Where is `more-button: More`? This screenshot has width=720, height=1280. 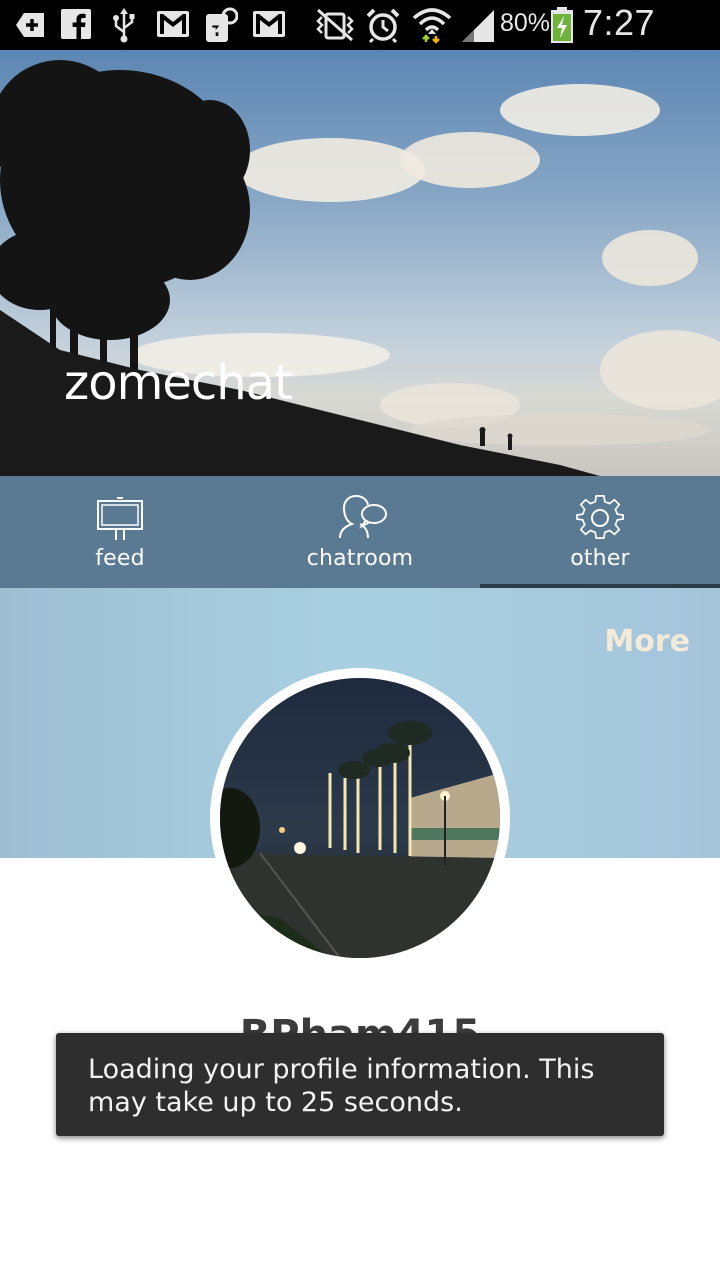
more-button: More is located at coordinates (647, 641).